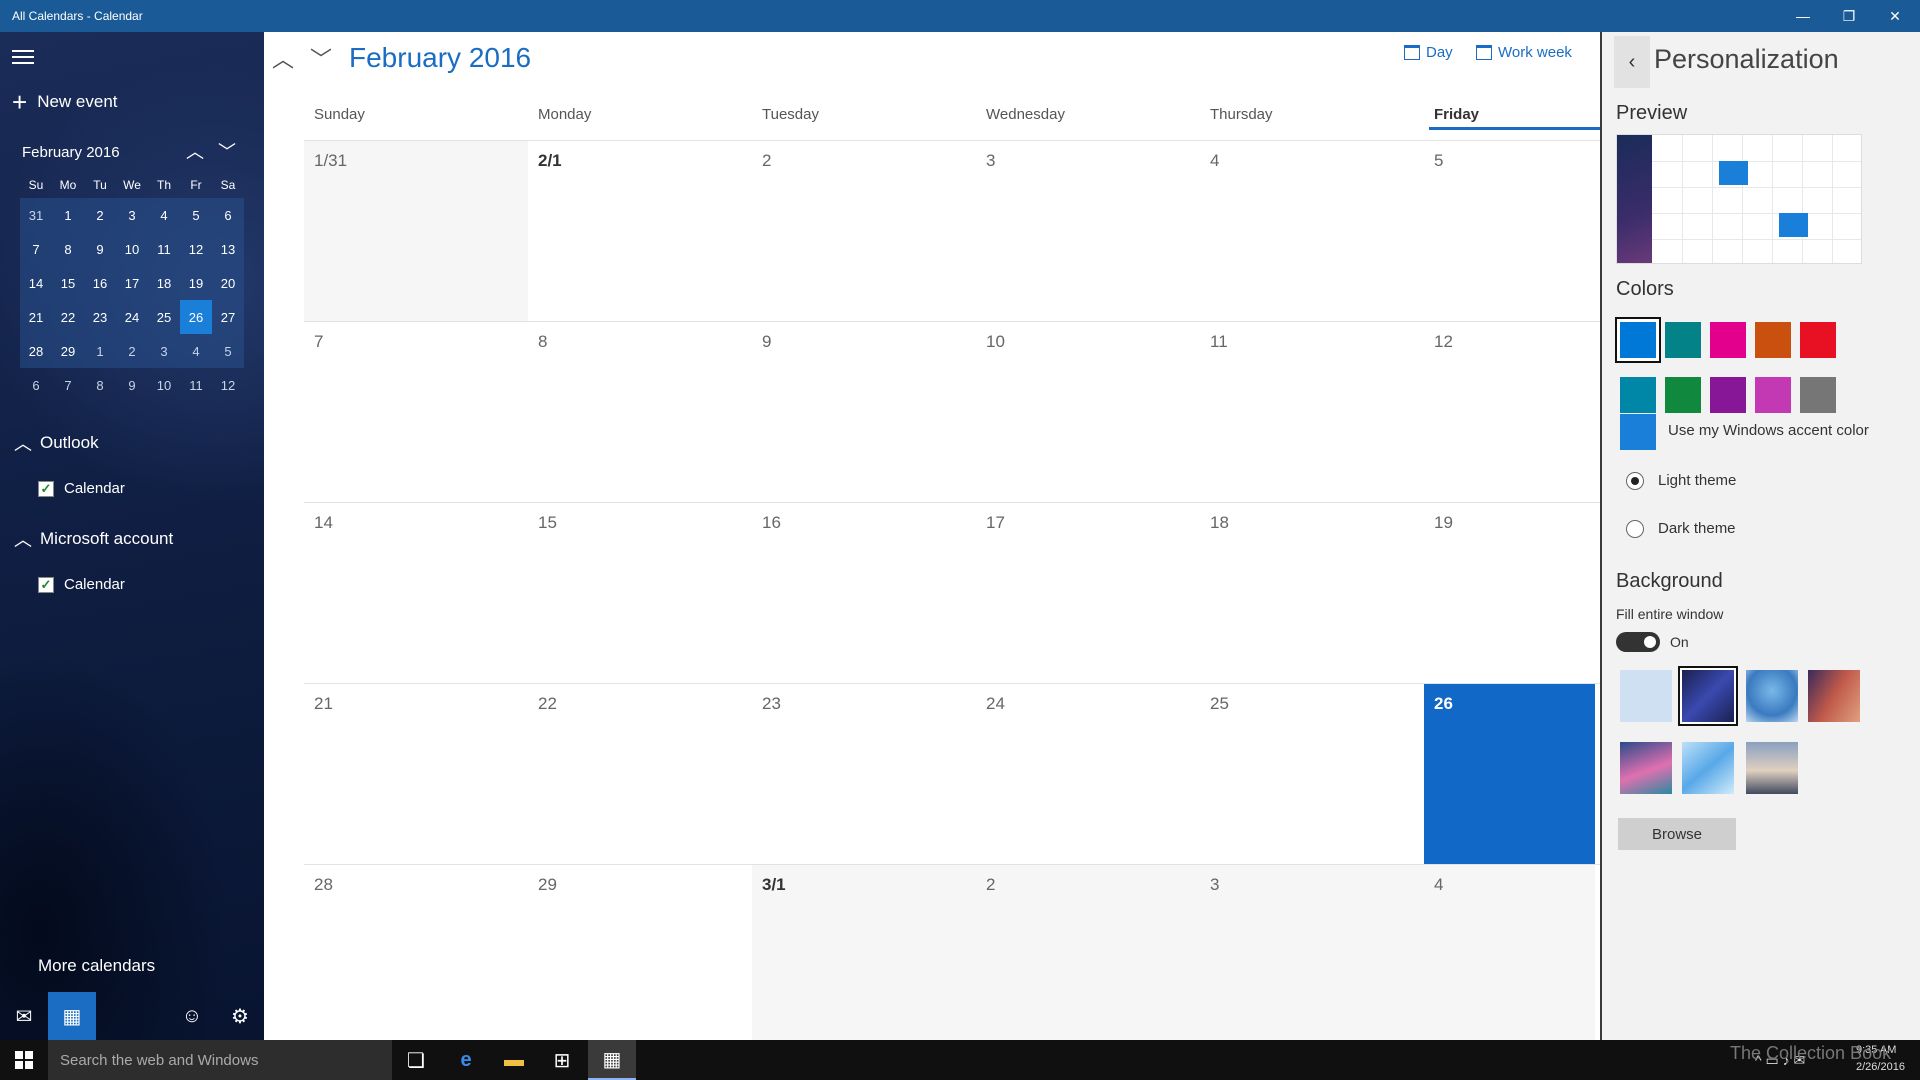 This screenshot has height=1080, width=1920. I want to click on day-cell: 1/31, so click(416, 231).